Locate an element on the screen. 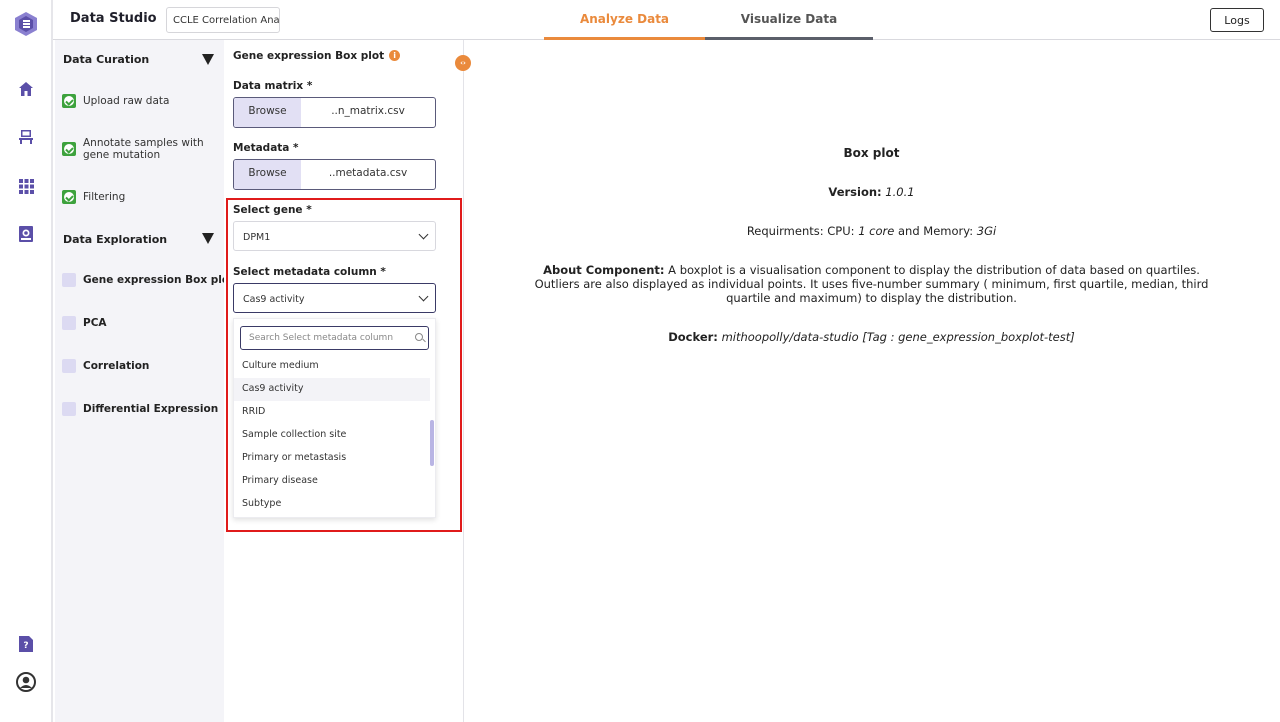 The height and width of the screenshot is (722, 1280). logo-icon is located at coordinates (26, 24).